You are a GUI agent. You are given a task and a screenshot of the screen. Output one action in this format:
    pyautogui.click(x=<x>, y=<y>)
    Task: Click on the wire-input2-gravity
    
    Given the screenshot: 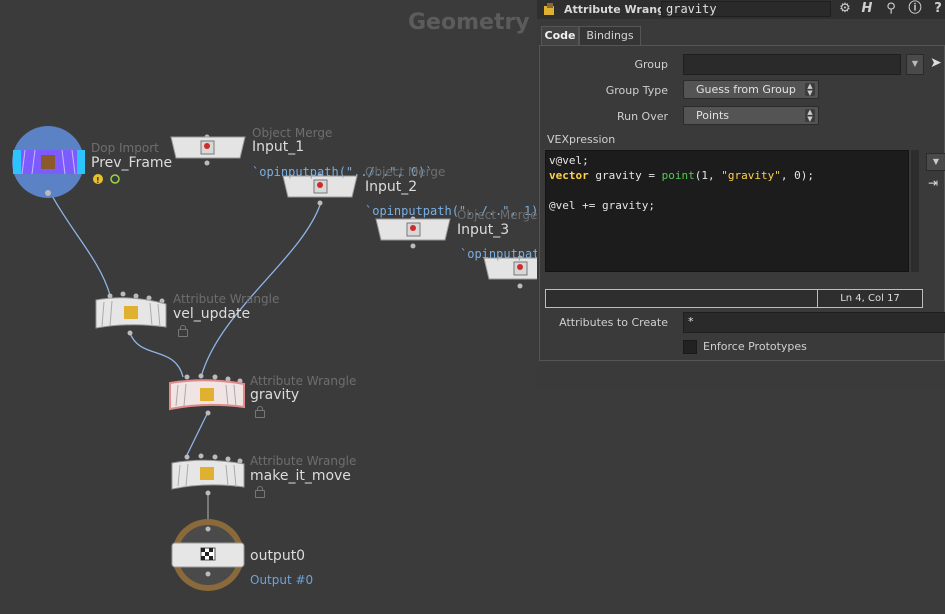 What is the action you would take?
    pyautogui.click(x=260, y=291)
    